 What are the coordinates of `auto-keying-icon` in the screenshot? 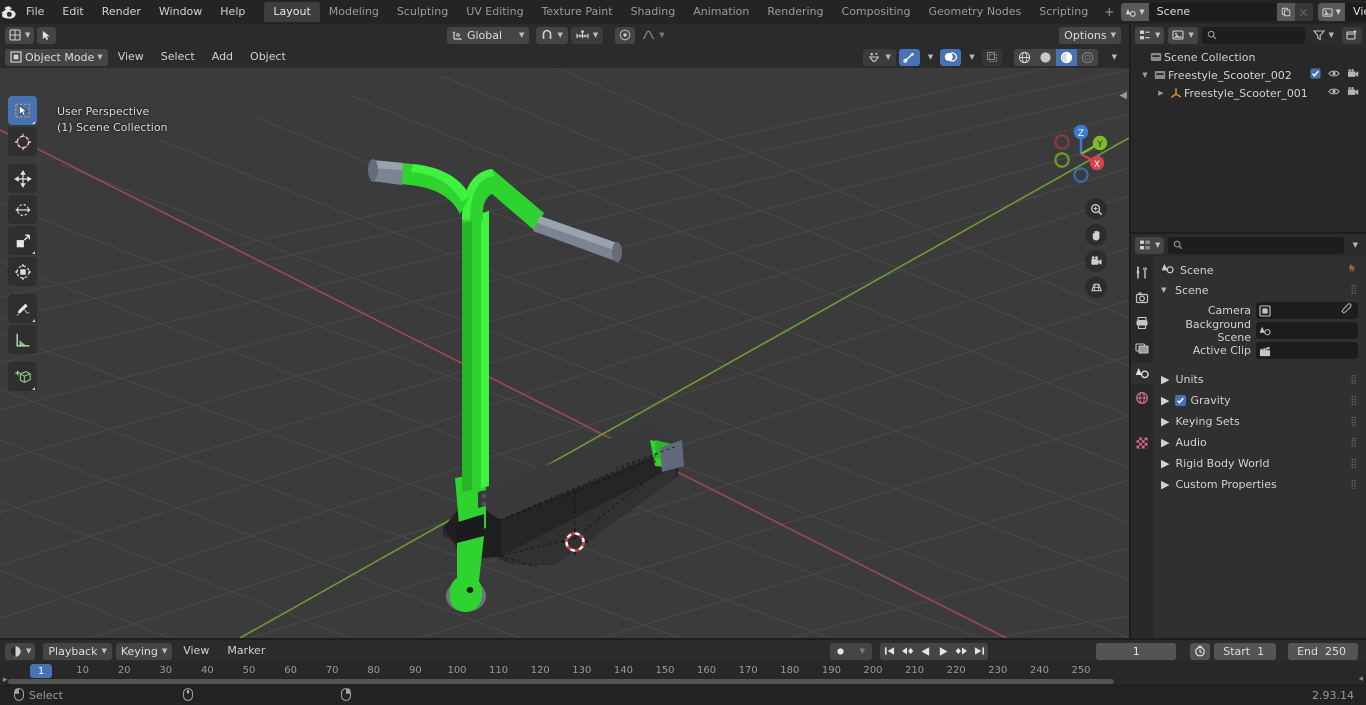 It's located at (1200, 651).